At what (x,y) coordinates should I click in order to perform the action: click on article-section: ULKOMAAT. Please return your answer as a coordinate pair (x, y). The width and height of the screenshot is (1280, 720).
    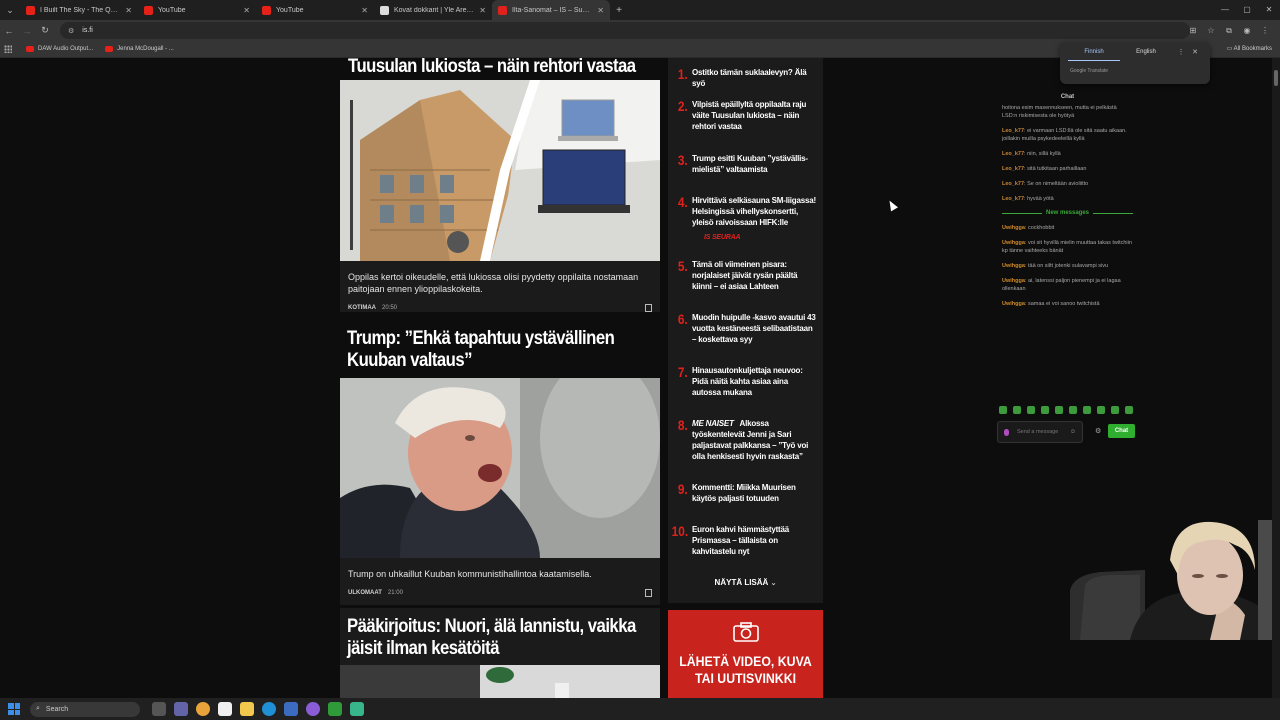
    Looking at the image, I should click on (365, 593).